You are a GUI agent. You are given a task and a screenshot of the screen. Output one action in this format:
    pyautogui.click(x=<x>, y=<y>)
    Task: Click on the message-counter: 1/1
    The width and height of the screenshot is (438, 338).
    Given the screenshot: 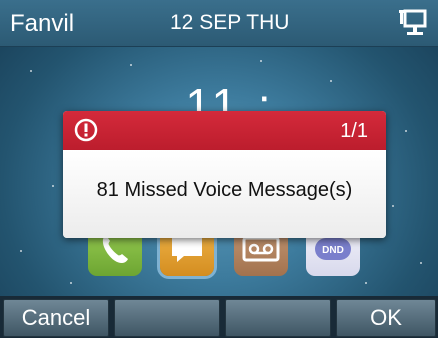 What is the action you would take?
    pyautogui.click(x=354, y=131)
    